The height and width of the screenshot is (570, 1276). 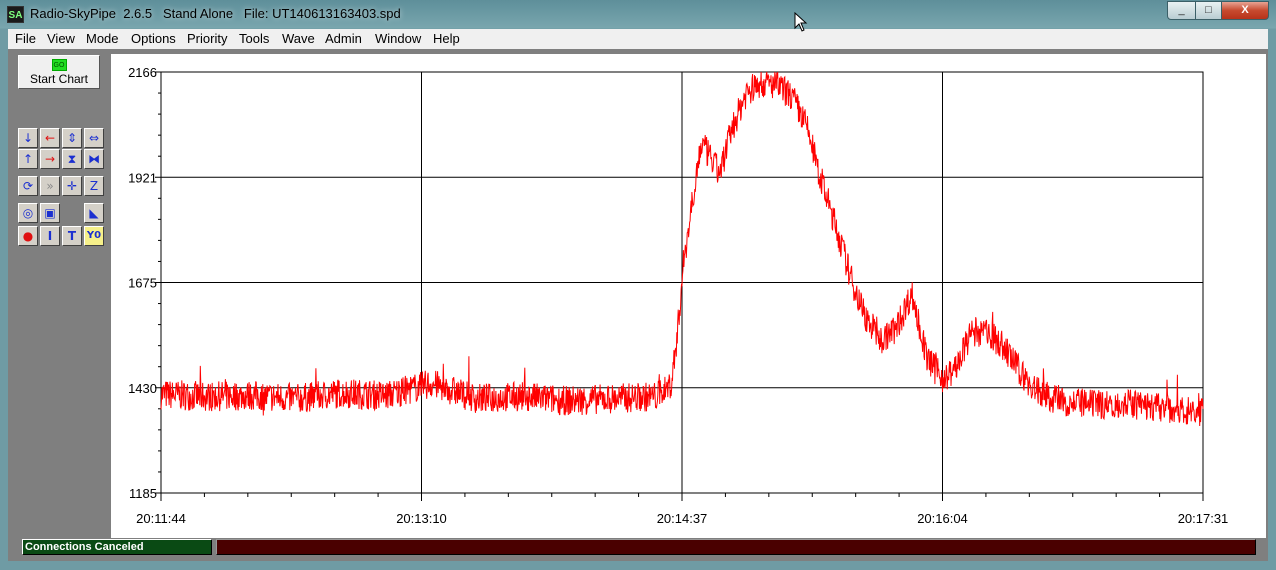 What do you see at coordinates (15, 14) in the screenshot?
I see `app-icon: SA` at bounding box center [15, 14].